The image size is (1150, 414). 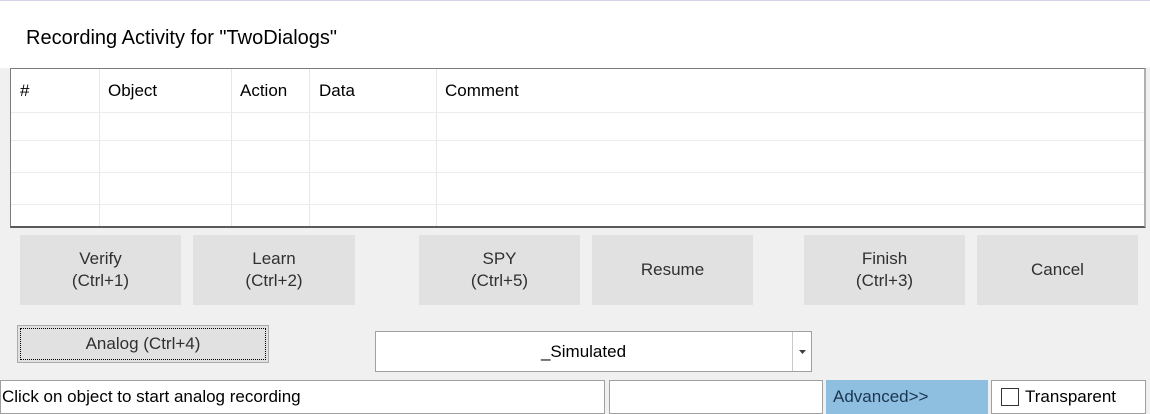 I want to click on spy-button: SPY (Ctrl+5), so click(x=499, y=270).